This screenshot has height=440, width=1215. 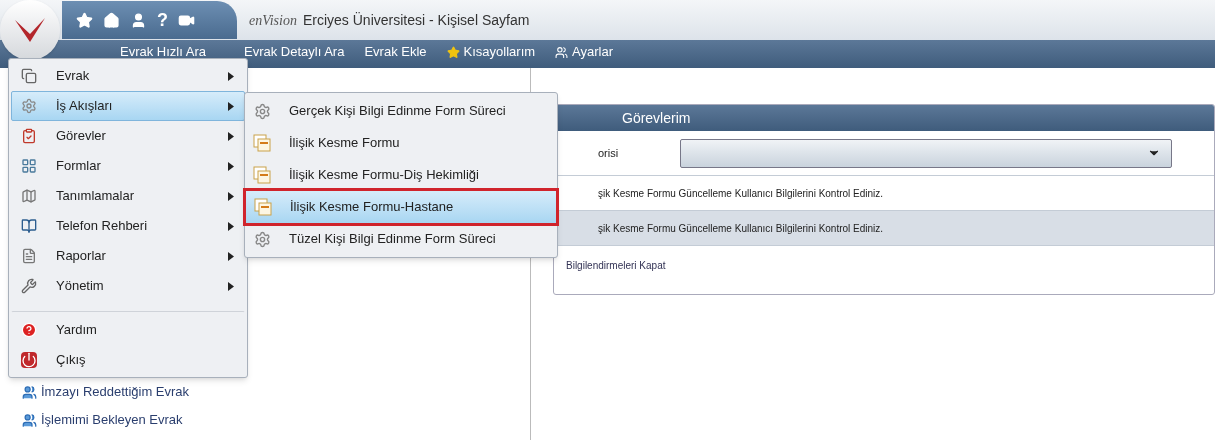 I want to click on nav-link: Evrak Detaylı Ara, so click(x=294, y=52).